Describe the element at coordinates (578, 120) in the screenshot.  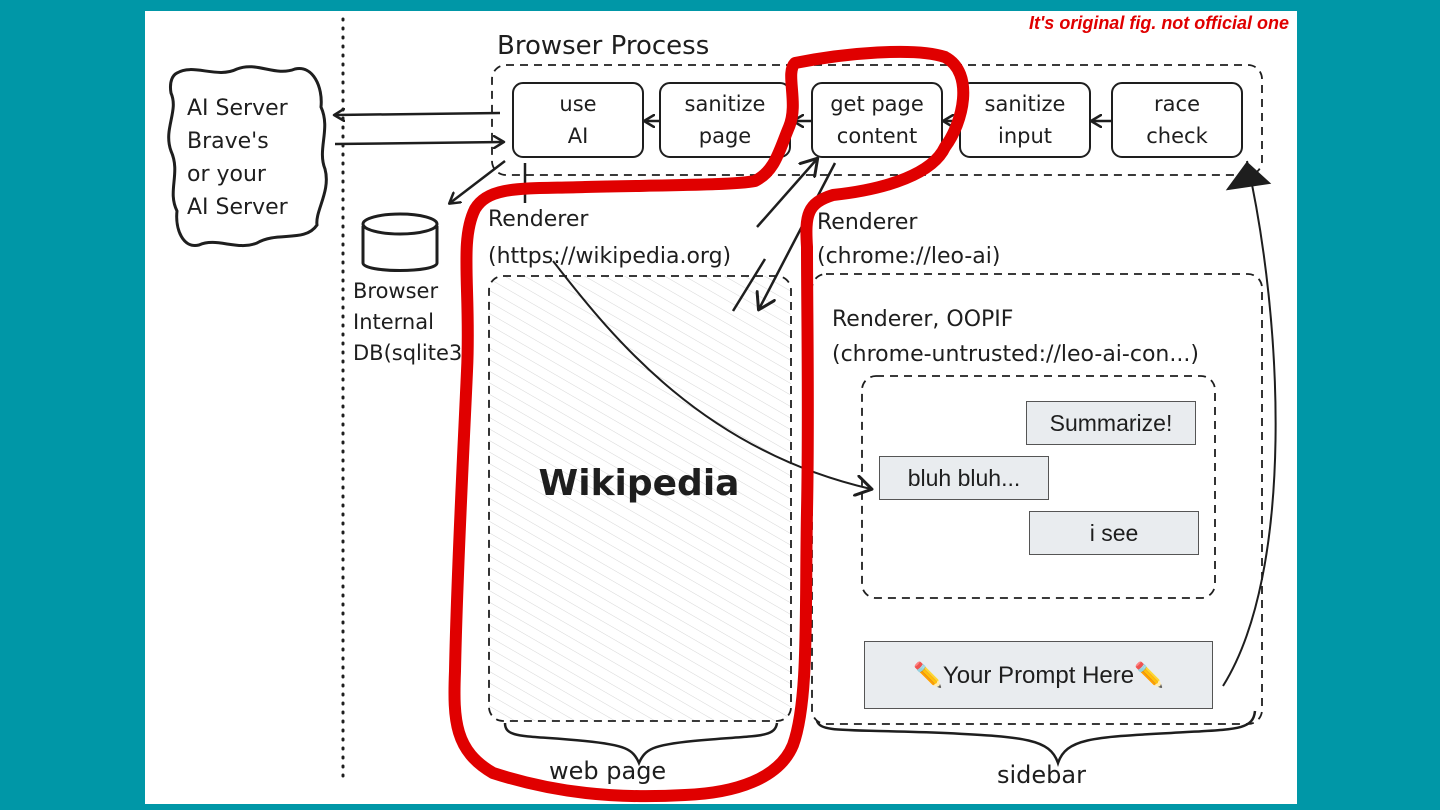
I see `step-use-ai: use AI` at that location.